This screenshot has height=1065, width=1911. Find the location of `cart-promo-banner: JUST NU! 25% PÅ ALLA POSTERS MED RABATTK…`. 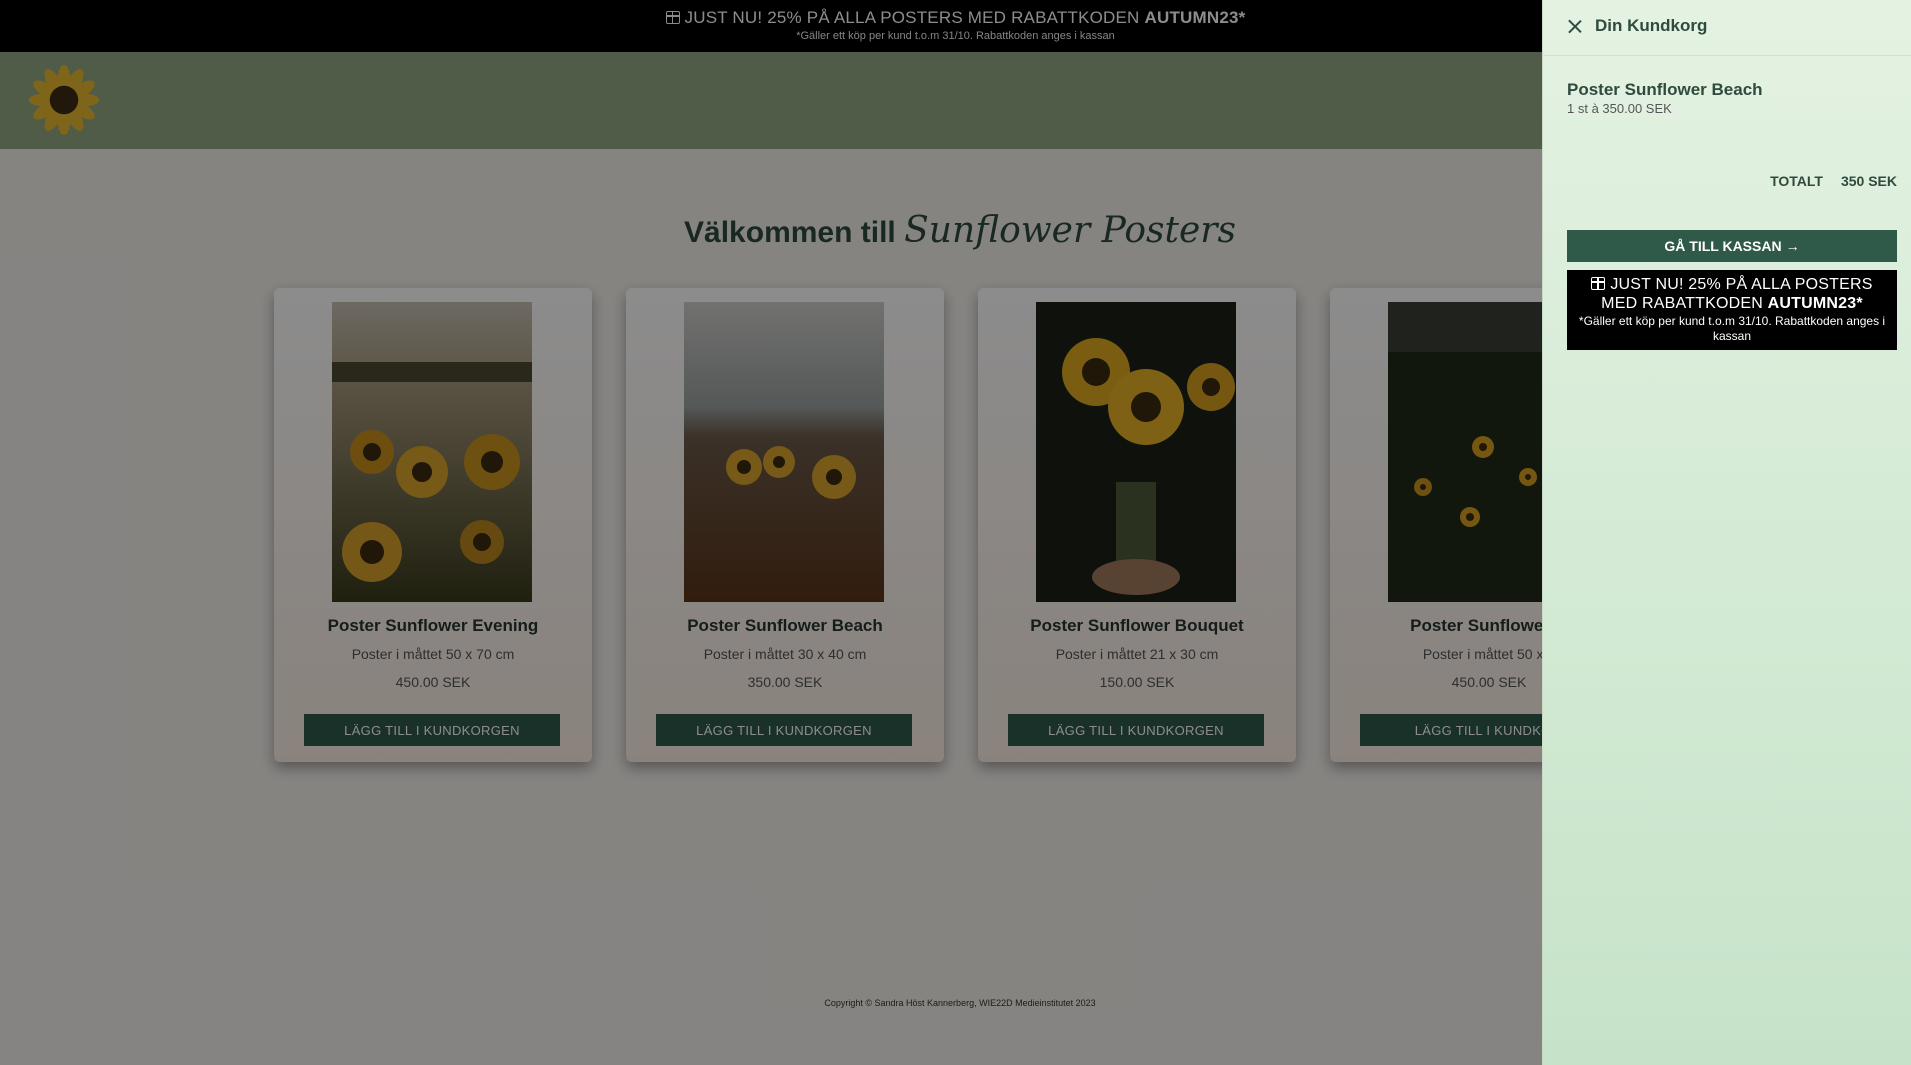

cart-promo-banner: JUST NU! 25% PÅ ALLA POSTERS MED RABATTK… is located at coordinates (1732, 310).